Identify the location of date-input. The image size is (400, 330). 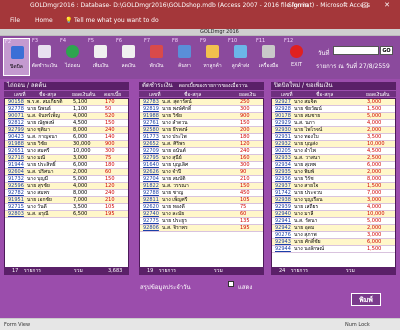
(356, 50).